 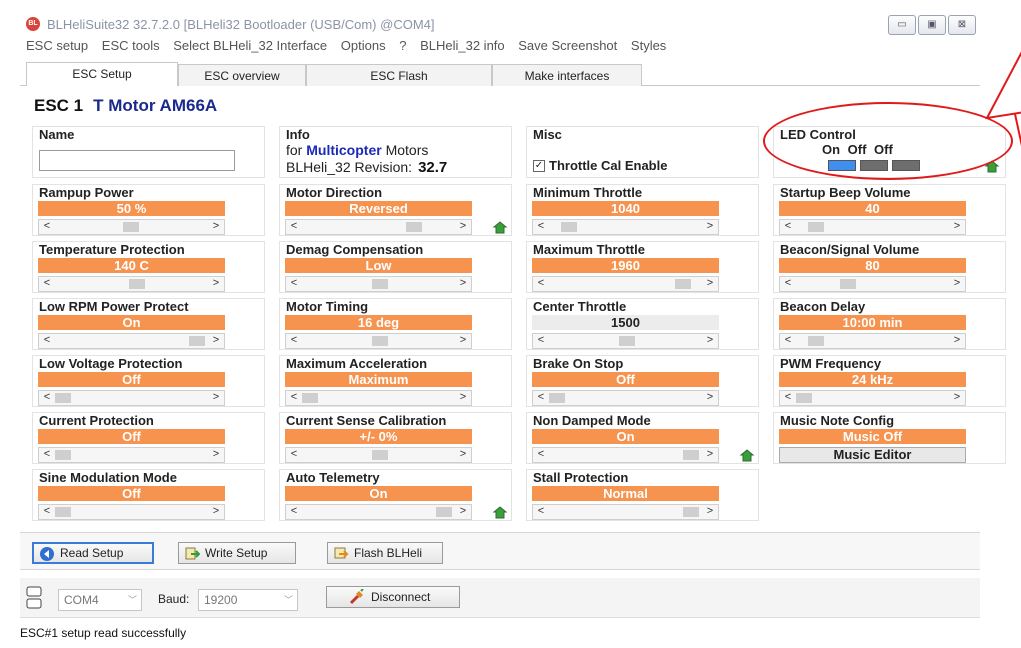 What do you see at coordinates (378, 284) in the screenshot?
I see `demag-compensation-slider: < >` at bounding box center [378, 284].